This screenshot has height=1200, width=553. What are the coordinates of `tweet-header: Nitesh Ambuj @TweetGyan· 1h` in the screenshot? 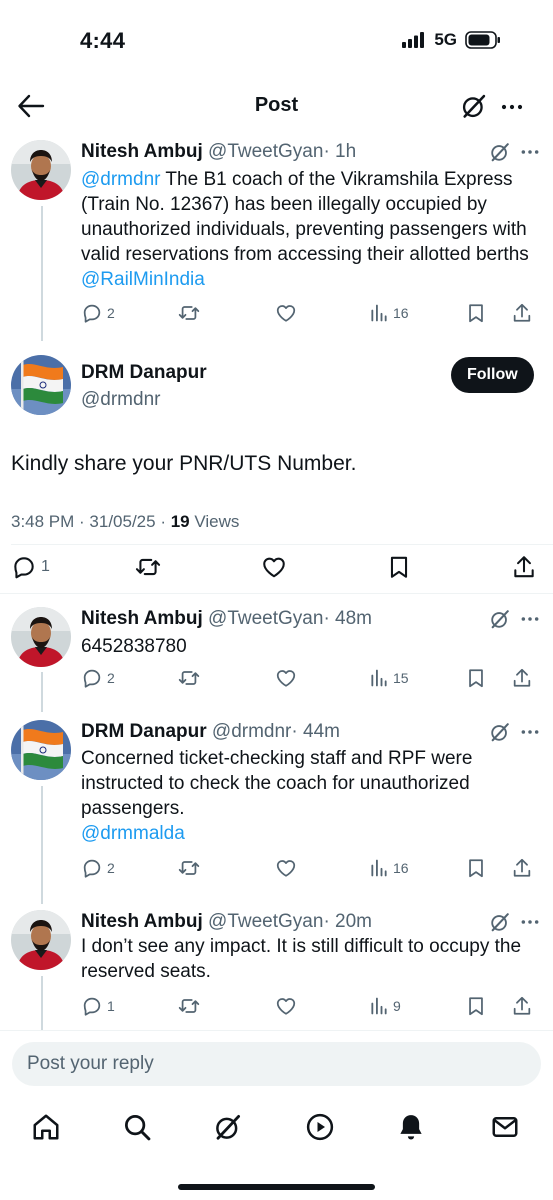 It's located at (218, 152).